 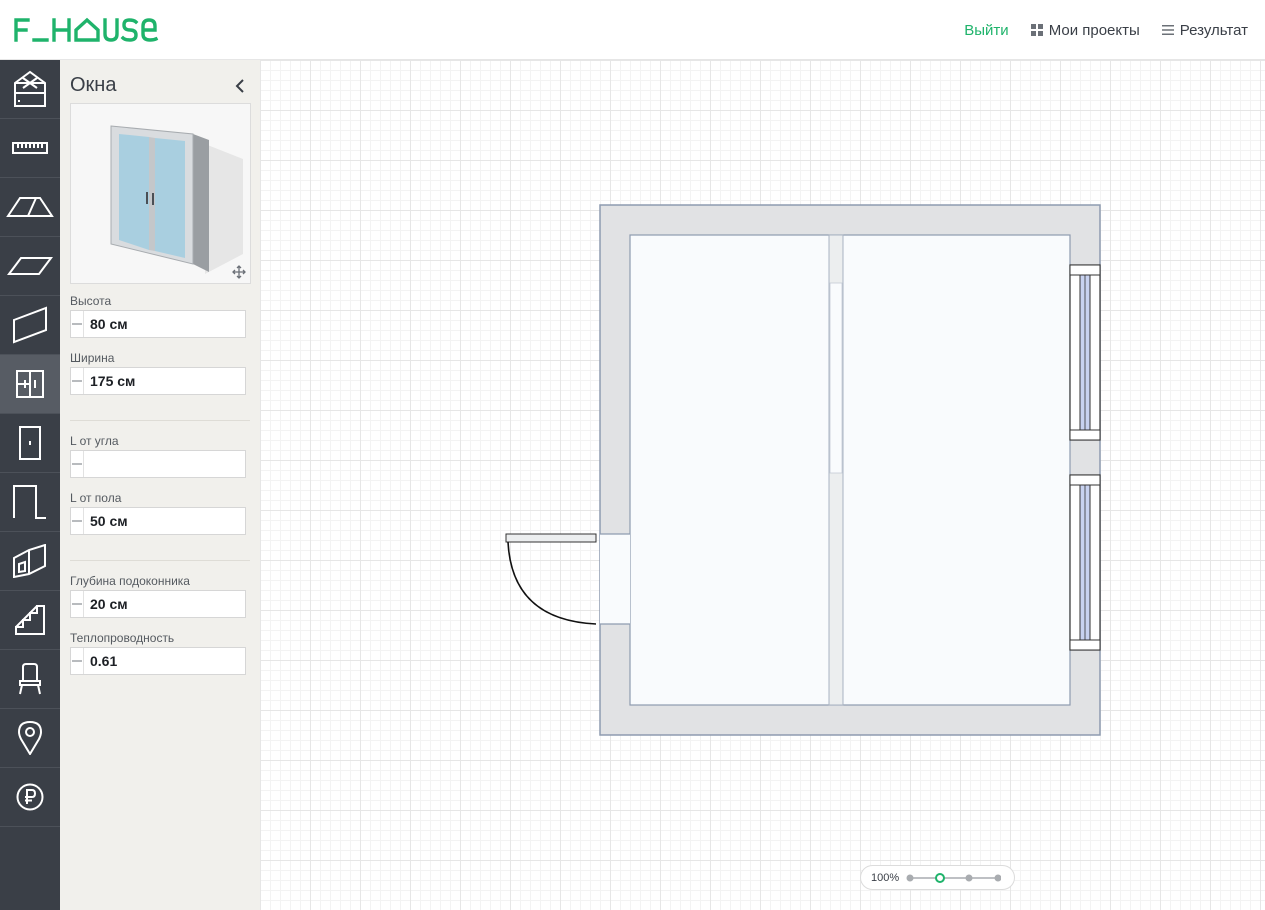 I want to click on house-icon, so click(x=30, y=88).